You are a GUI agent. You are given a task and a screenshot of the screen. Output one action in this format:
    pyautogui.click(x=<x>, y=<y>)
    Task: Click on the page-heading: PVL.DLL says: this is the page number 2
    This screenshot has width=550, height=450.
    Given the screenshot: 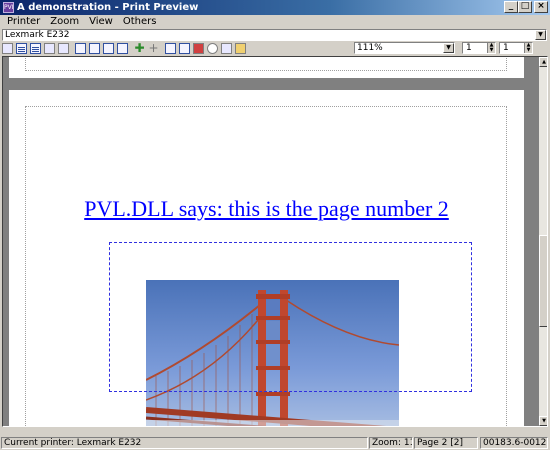 What is the action you would take?
    pyautogui.click(x=266, y=208)
    